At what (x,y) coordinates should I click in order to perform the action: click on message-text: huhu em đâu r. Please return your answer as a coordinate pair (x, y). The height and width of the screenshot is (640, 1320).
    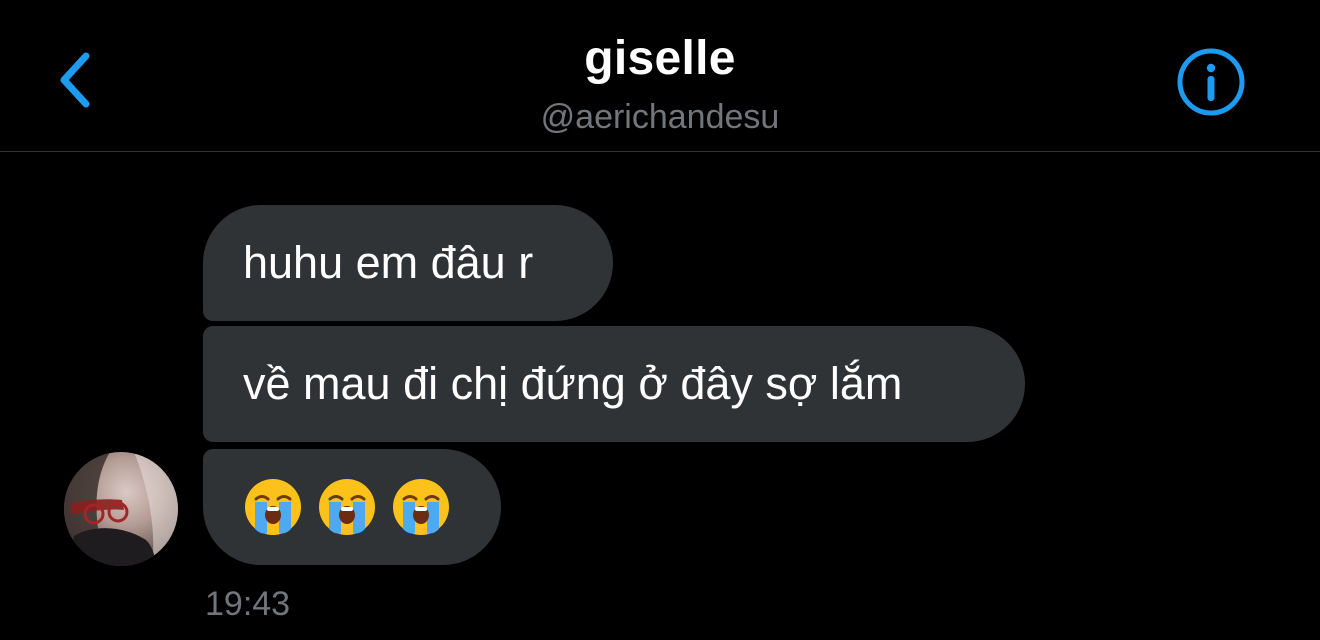
    Looking at the image, I should click on (388, 262).